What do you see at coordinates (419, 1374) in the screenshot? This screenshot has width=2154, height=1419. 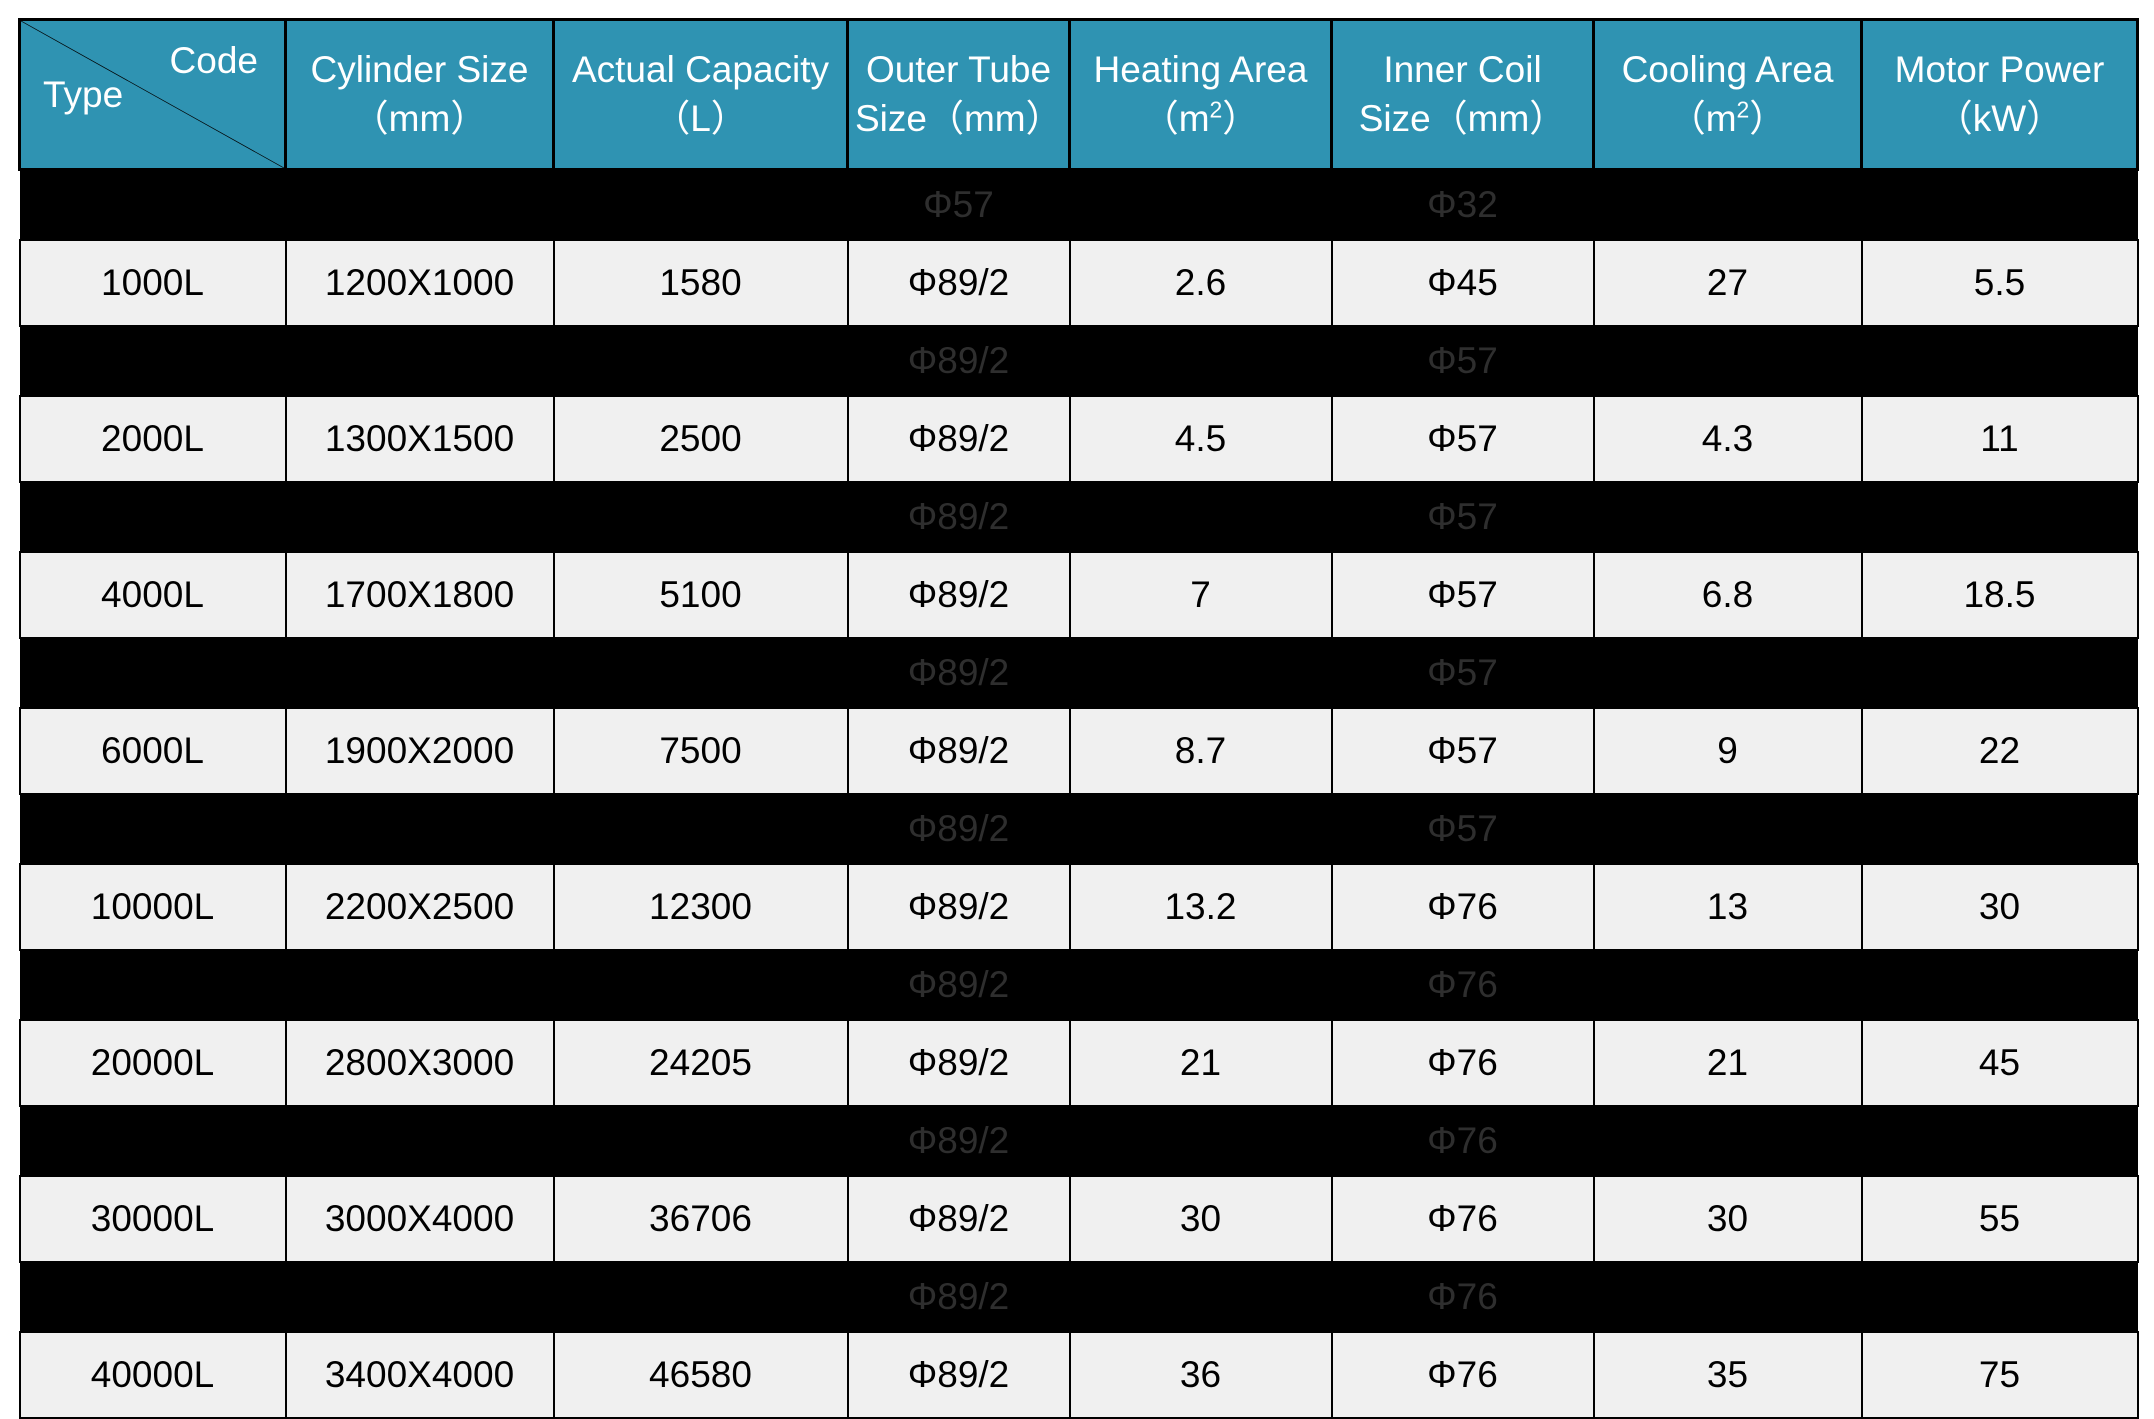 I see `cell-cylinder-size: 3400X4000` at bounding box center [419, 1374].